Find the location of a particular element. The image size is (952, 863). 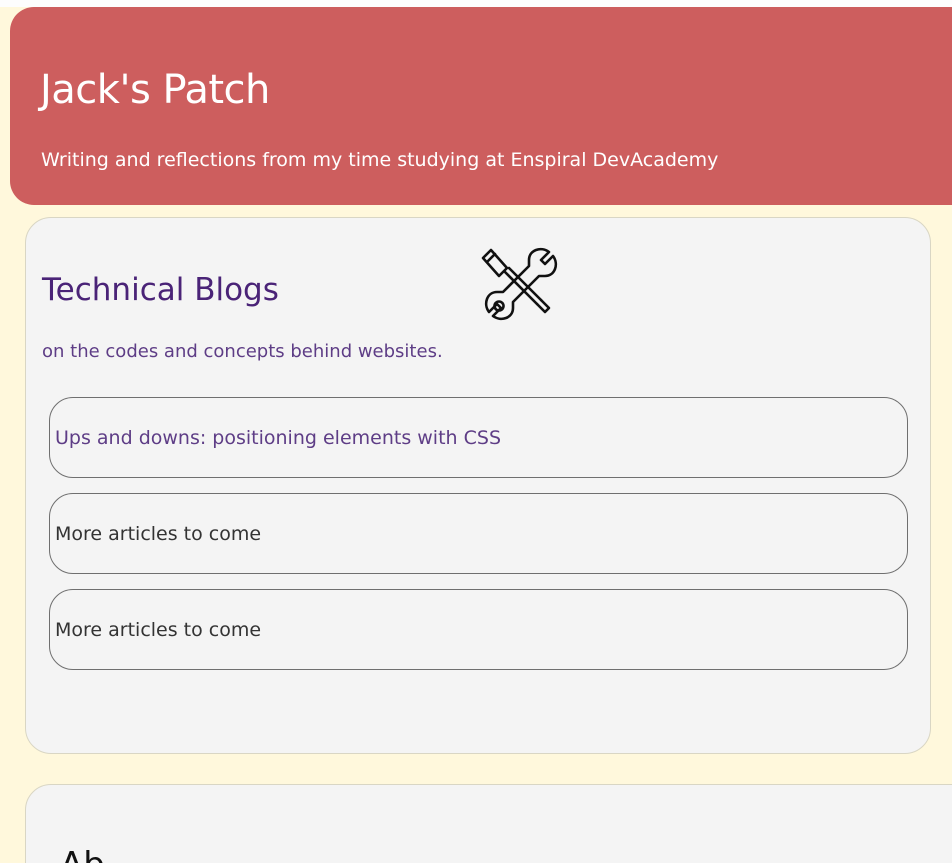

about-title: Ab is located at coordinates (82, 854).